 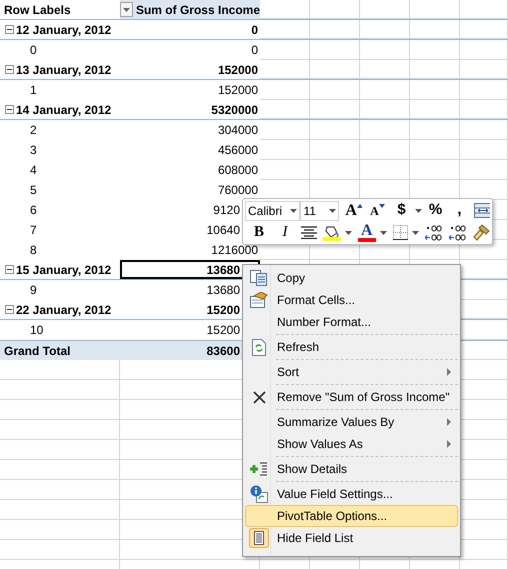 I want to click on plus-list-icon, so click(x=259, y=469).